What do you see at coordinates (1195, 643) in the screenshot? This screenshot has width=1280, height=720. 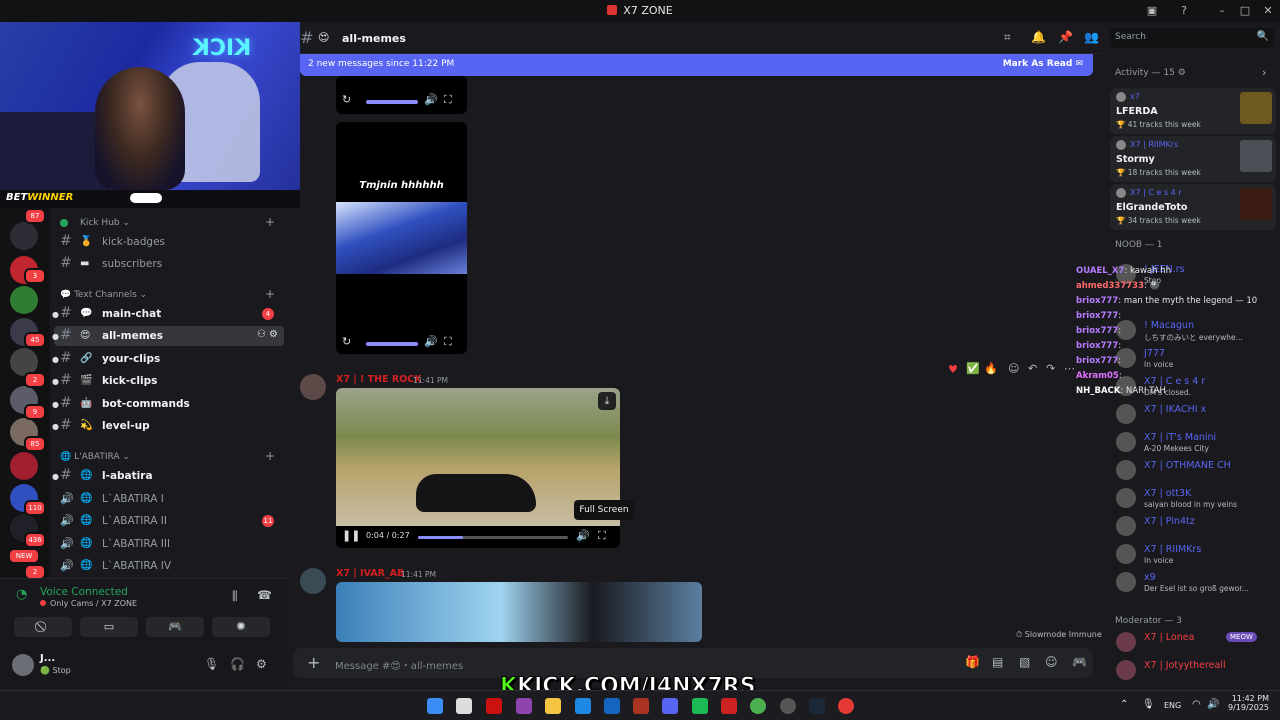 I see `moderator-row: X7 | Lonea MEOW` at bounding box center [1195, 643].